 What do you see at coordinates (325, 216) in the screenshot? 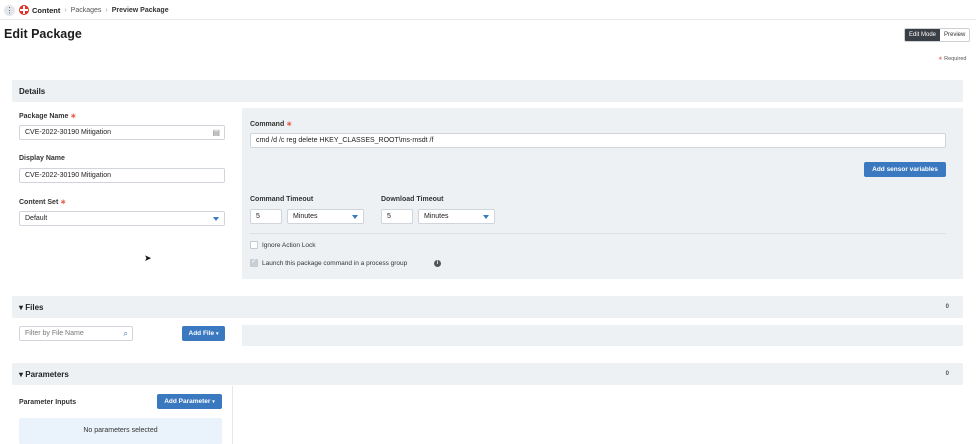
I see `command-timeout-unit-select: Minutes` at bounding box center [325, 216].